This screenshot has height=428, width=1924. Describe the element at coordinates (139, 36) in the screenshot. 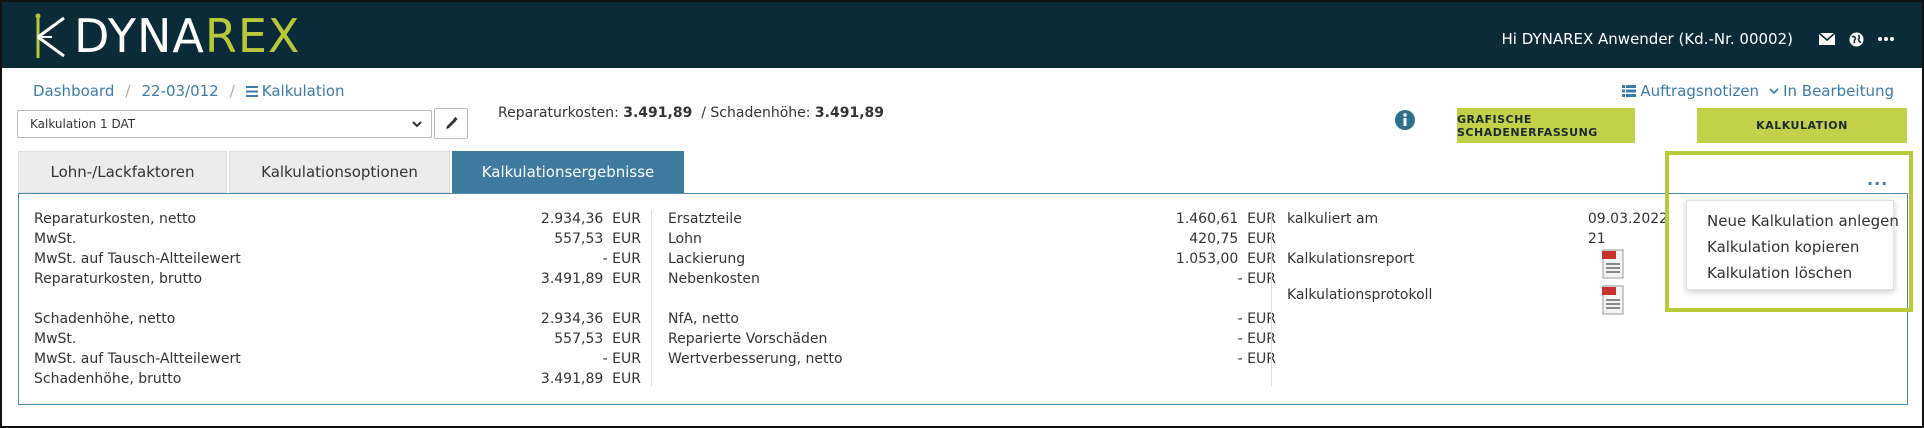

I see `logo-text-white: DYNA` at that location.